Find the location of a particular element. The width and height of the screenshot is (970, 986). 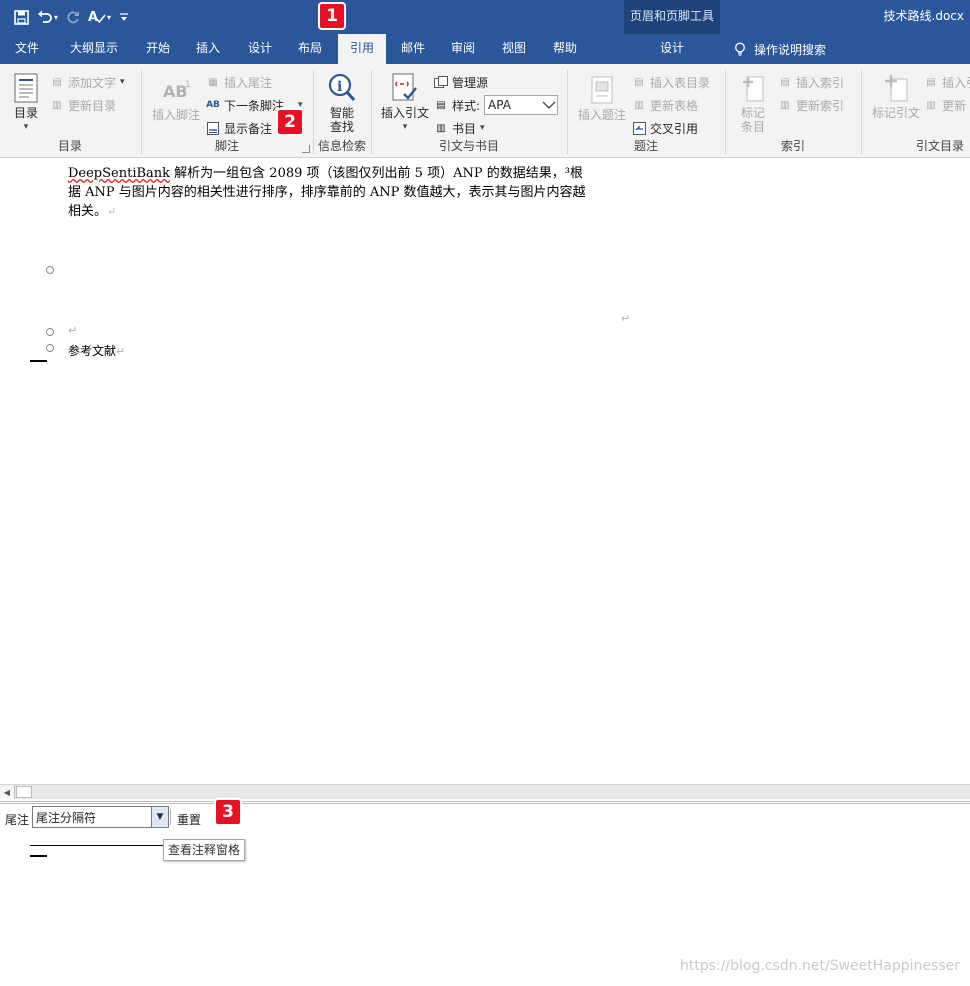

bibliography-icon: ▥ is located at coordinates (441, 128).